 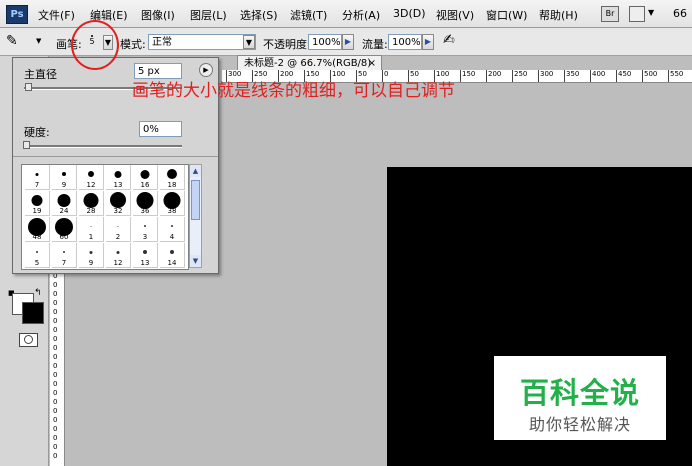 I want to click on scroll-down-icon: ▼, so click(x=195, y=261).